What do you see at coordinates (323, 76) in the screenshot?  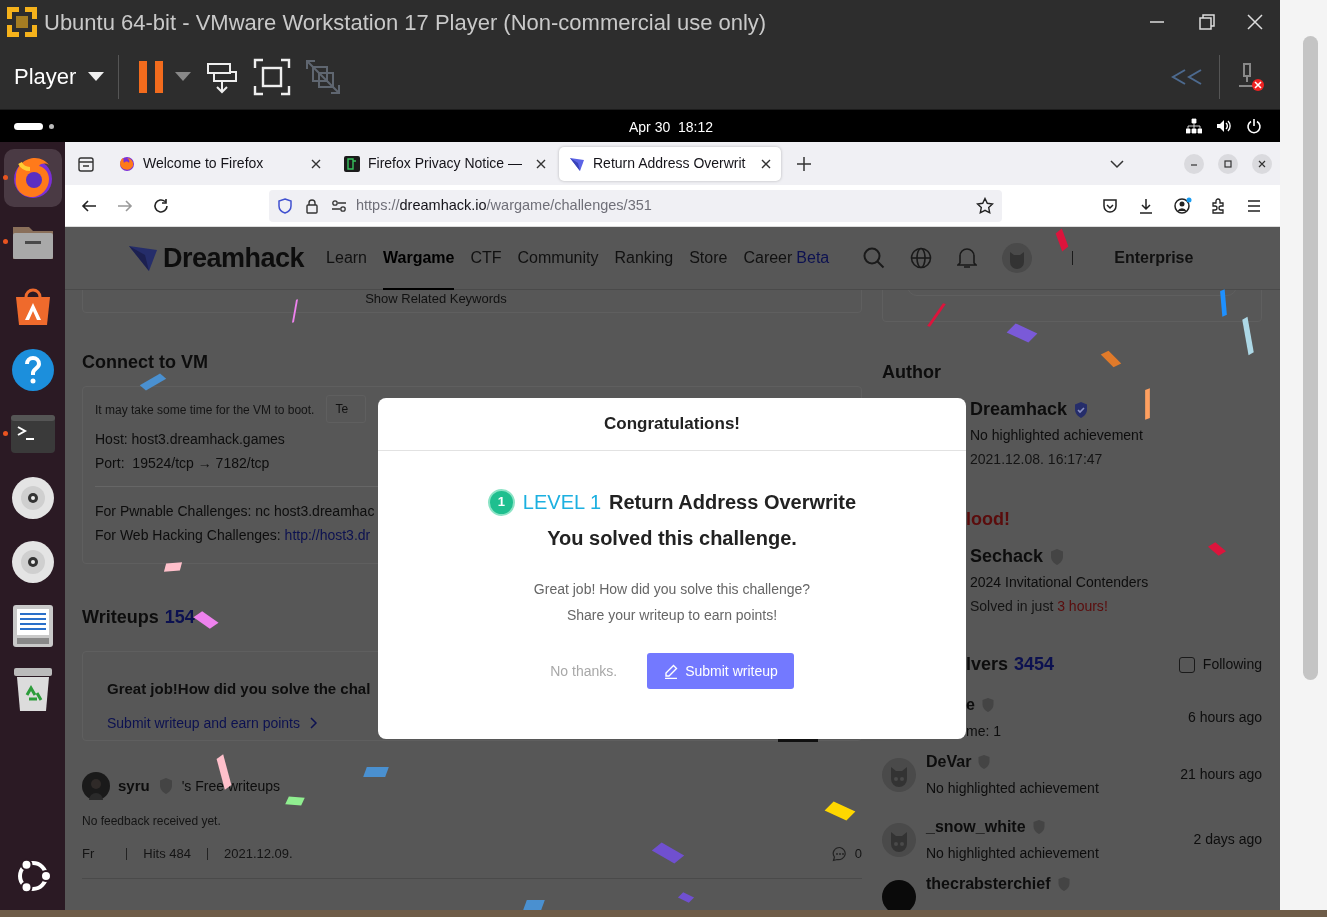 I see `unity-icon` at bounding box center [323, 76].